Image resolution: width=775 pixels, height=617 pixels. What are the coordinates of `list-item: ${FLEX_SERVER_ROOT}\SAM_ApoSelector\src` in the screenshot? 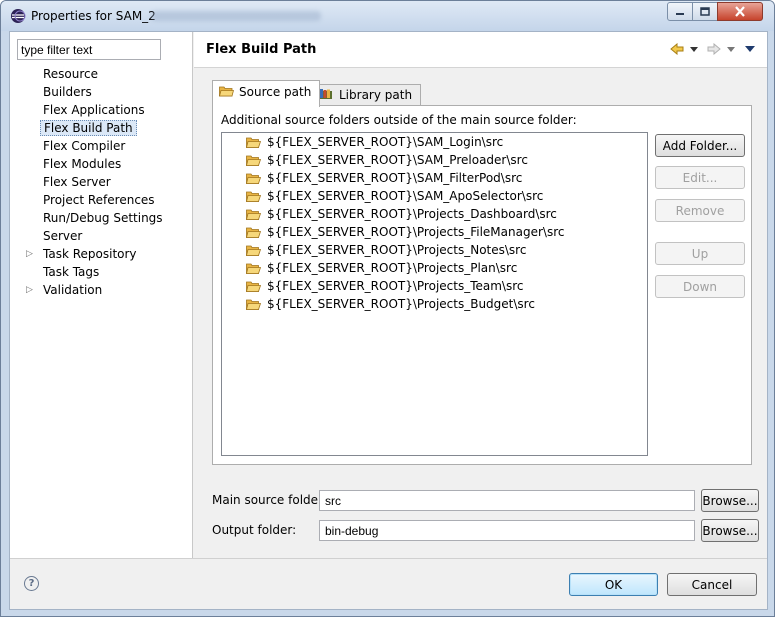 It's located at (434, 196).